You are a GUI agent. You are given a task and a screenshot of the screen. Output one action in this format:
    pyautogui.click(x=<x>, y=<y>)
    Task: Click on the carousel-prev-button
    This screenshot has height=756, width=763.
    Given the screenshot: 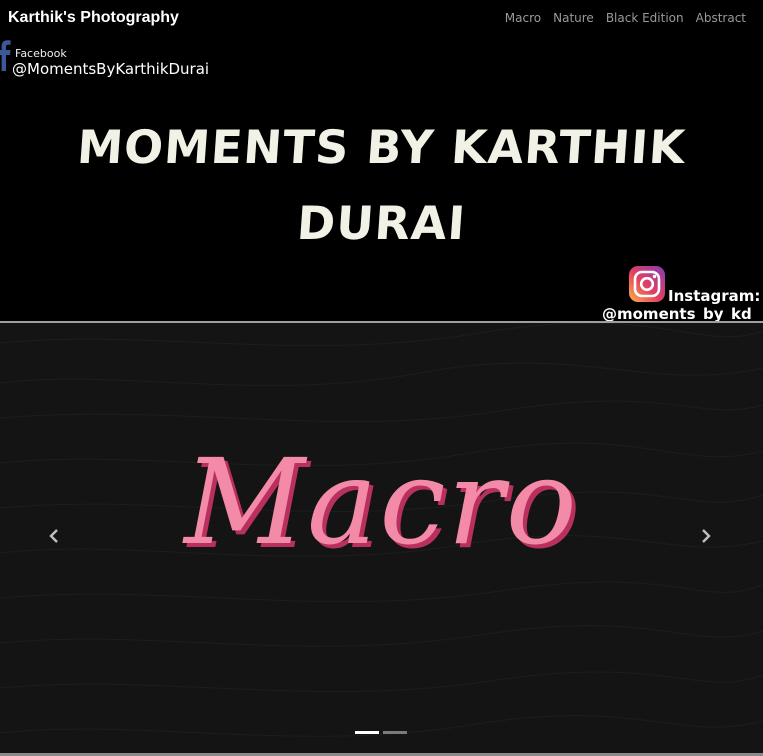 What is the action you would take?
    pyautogui.click(x=54, y=538)
    